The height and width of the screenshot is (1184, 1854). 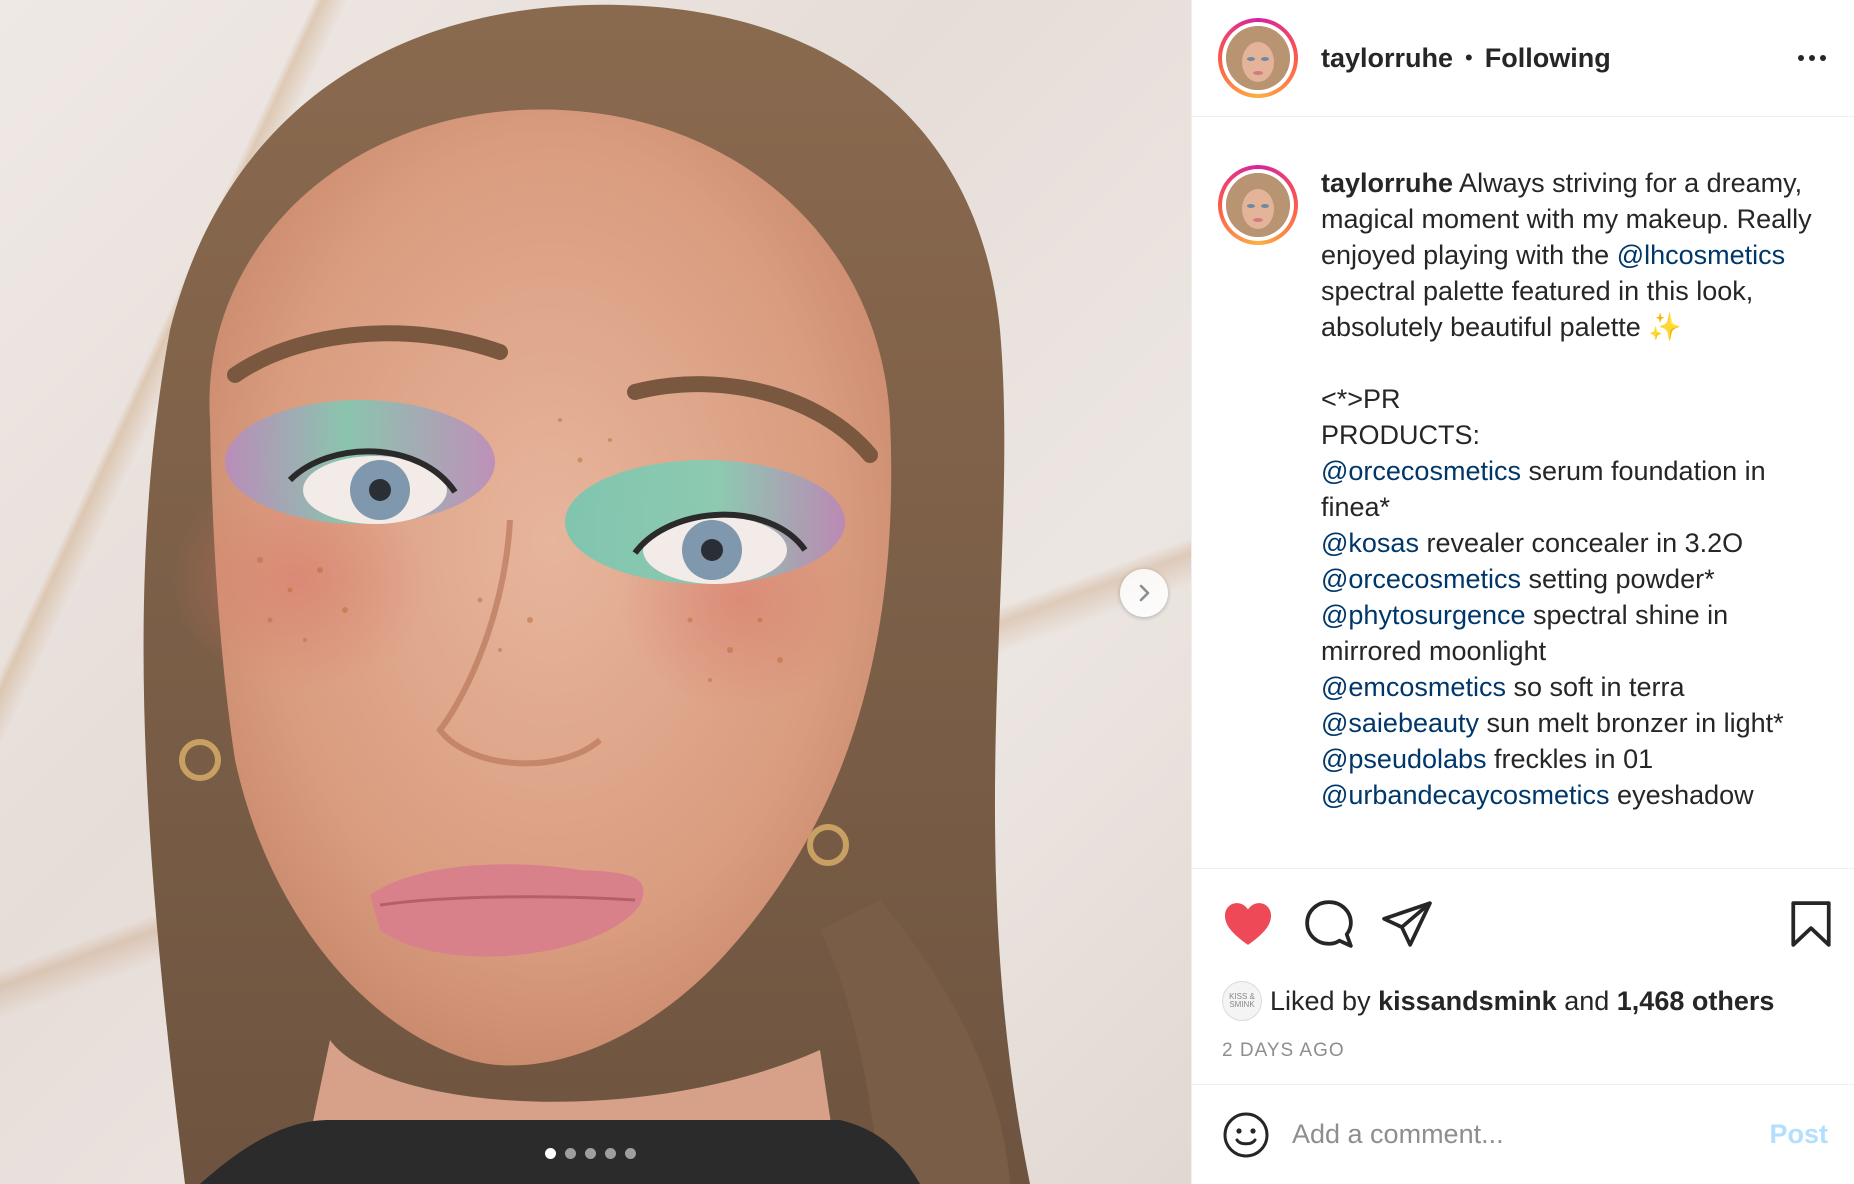 I want to click on comment-bar: Post, so click(x=1523, y=1134).